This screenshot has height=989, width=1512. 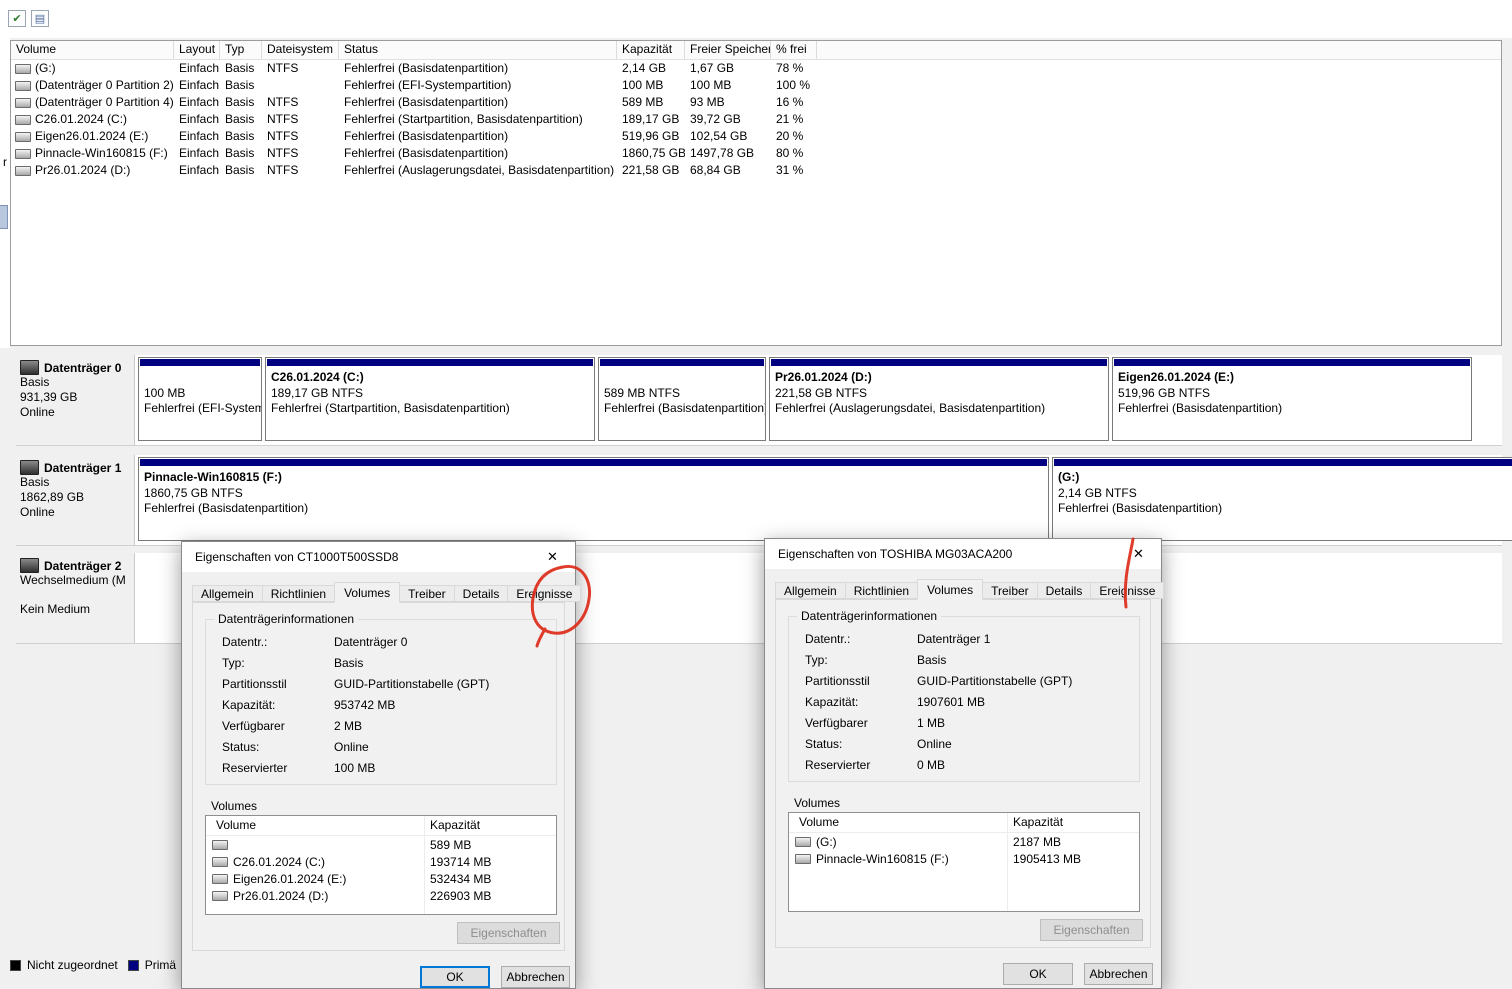 What do you see at coordinates (378, 776) in the screenshot?
I see `tab-page-volumes: Datenträgerinformationen Datentr.` at bounding box center [378, 776].